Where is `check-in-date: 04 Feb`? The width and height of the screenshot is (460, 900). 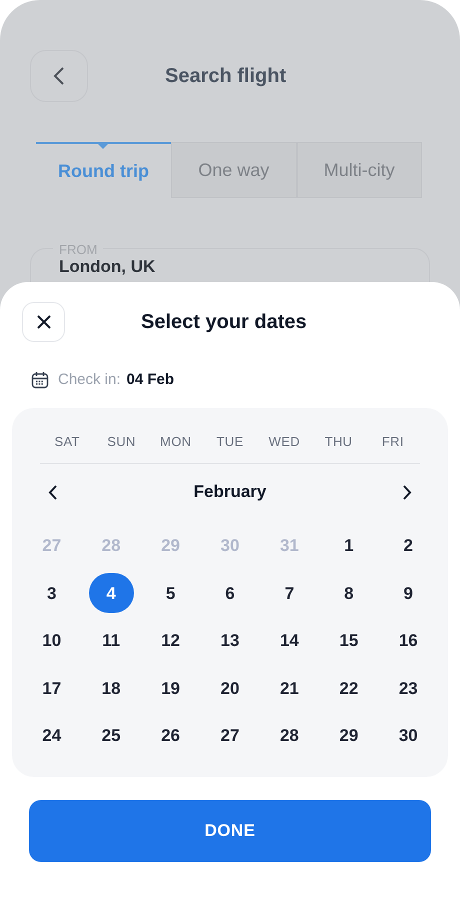
check-in-date: 04 Feb is located at coordinates (150, 380).